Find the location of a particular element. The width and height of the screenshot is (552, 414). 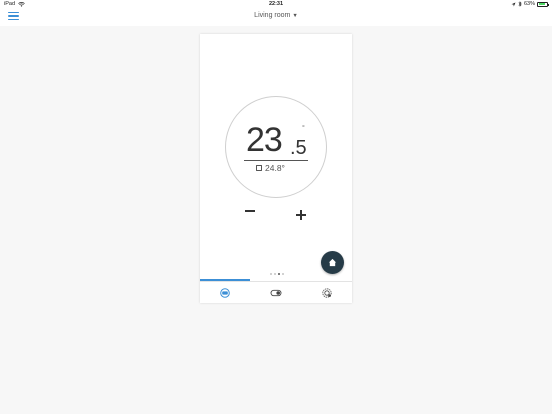

status-right: 63% is located at coordinates (530, 4).